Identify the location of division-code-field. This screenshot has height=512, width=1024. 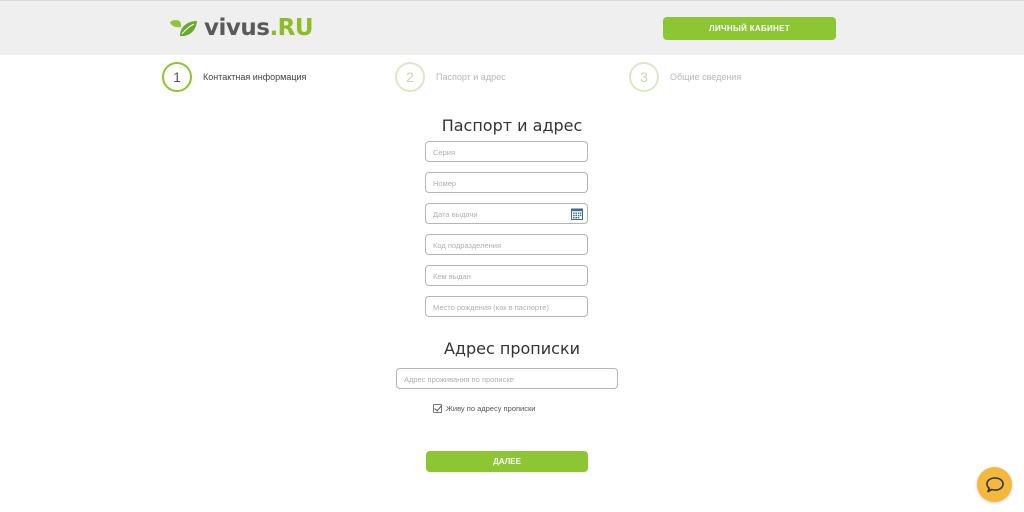
(506, 244).